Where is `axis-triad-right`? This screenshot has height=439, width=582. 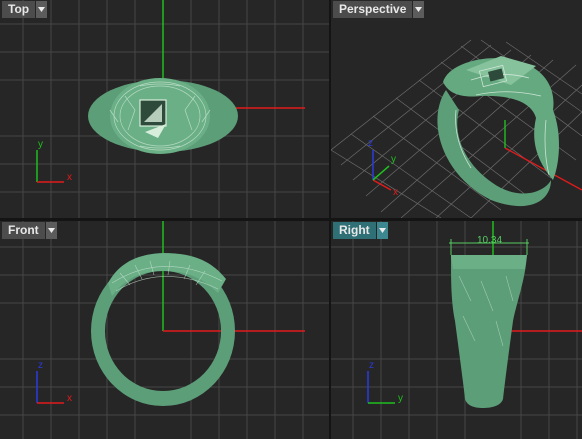 axis-triad-right is located at coordinates (381, 387).